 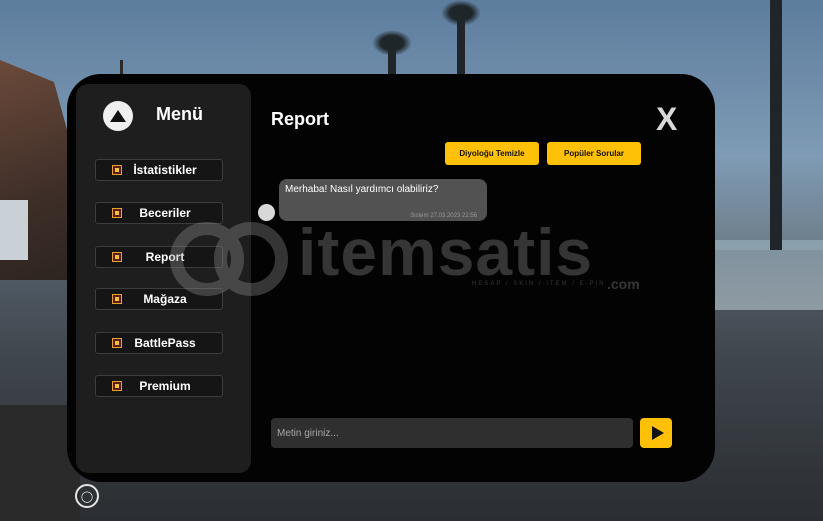 What do you see at coordinates (492, 153) in the screenshot?
I see `clear-dialog-button: Diyoloğu Temizle` at bounding box center [492, 153].